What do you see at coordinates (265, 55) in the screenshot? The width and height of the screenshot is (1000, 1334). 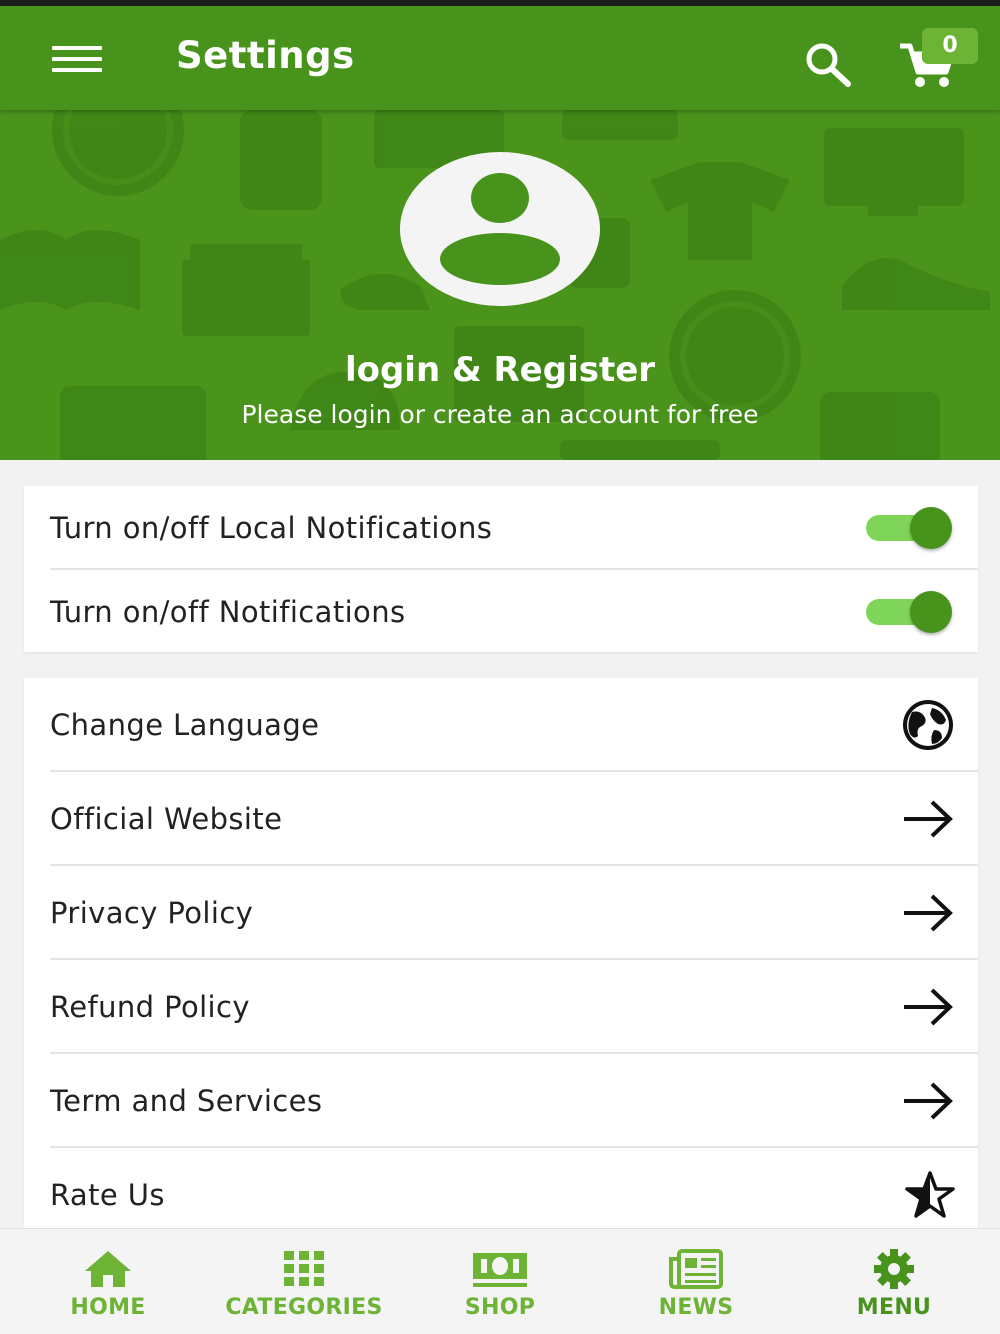 I see `page-title: Settings` at bounding box center [265, 55].